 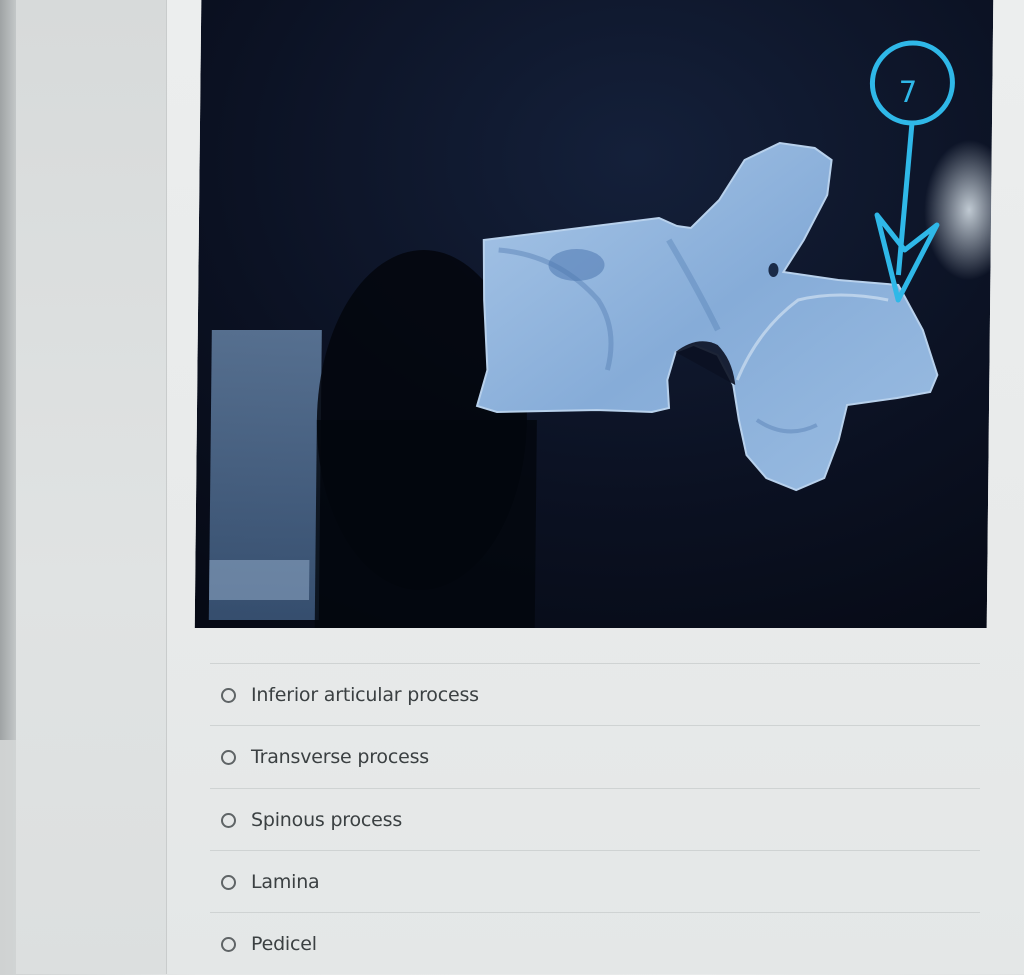 I want to click on left-sidebar, so click(x=91, y=487).